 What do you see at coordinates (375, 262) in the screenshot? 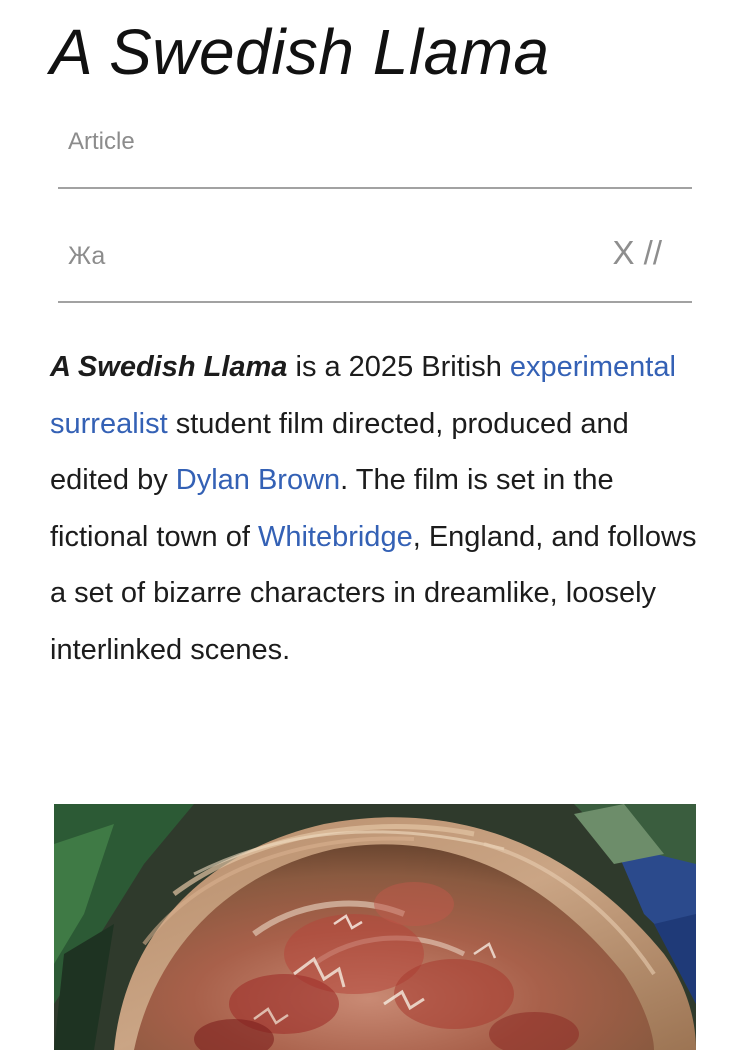
I see `language-bar: Жа X //` at bounding box center [375, 262].